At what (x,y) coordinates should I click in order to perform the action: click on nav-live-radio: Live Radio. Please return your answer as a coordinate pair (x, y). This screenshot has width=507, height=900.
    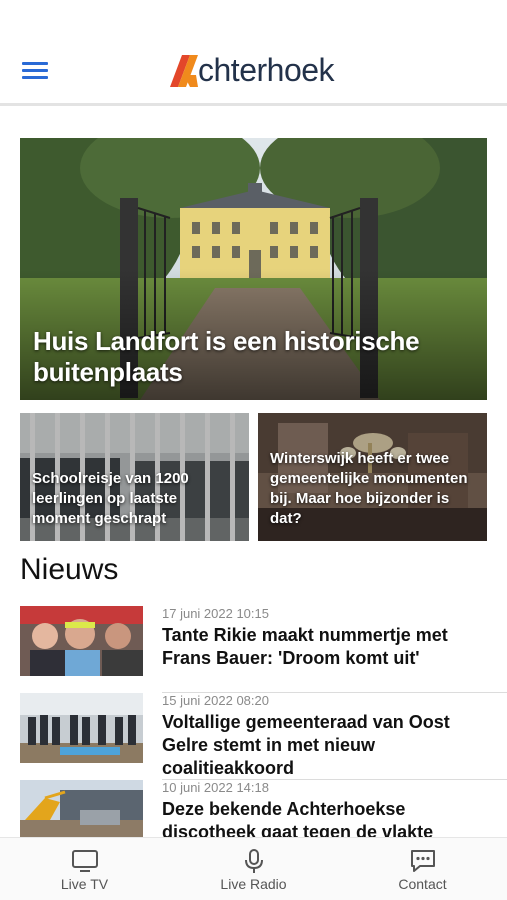
    Looking at the image, I should click on (253, 869).